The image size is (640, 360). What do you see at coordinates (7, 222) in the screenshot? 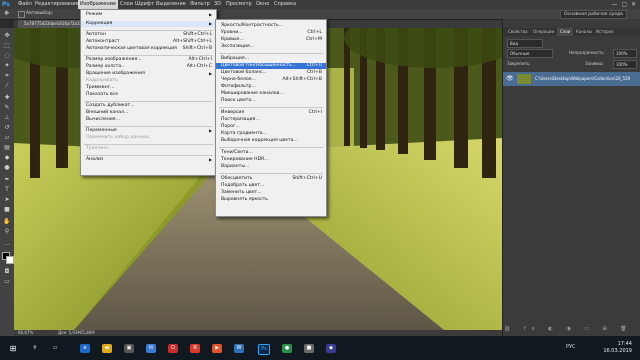
I see `hand-icon: ✋` at bounding box center [7, 222].